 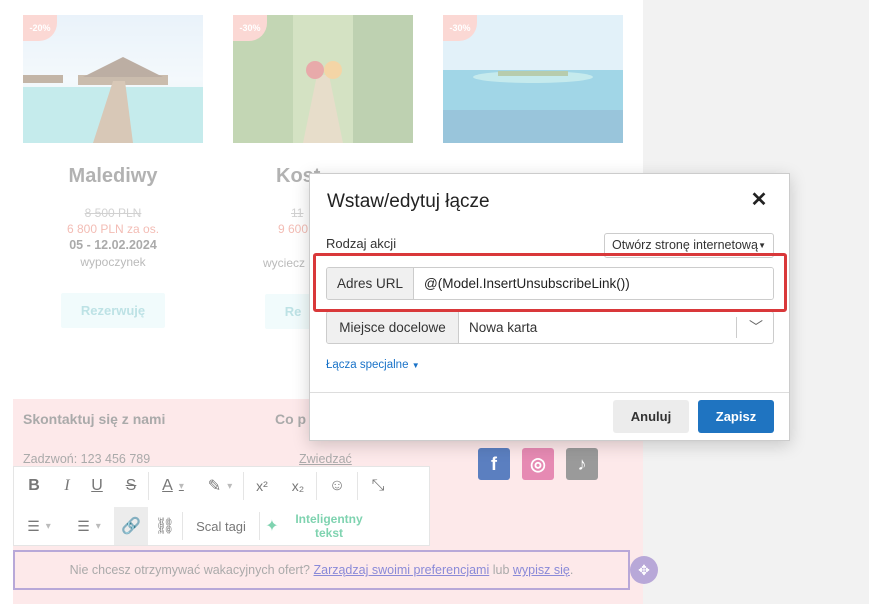 I want to click on font-color-icon: A ▾, so click(x=173, y=486).